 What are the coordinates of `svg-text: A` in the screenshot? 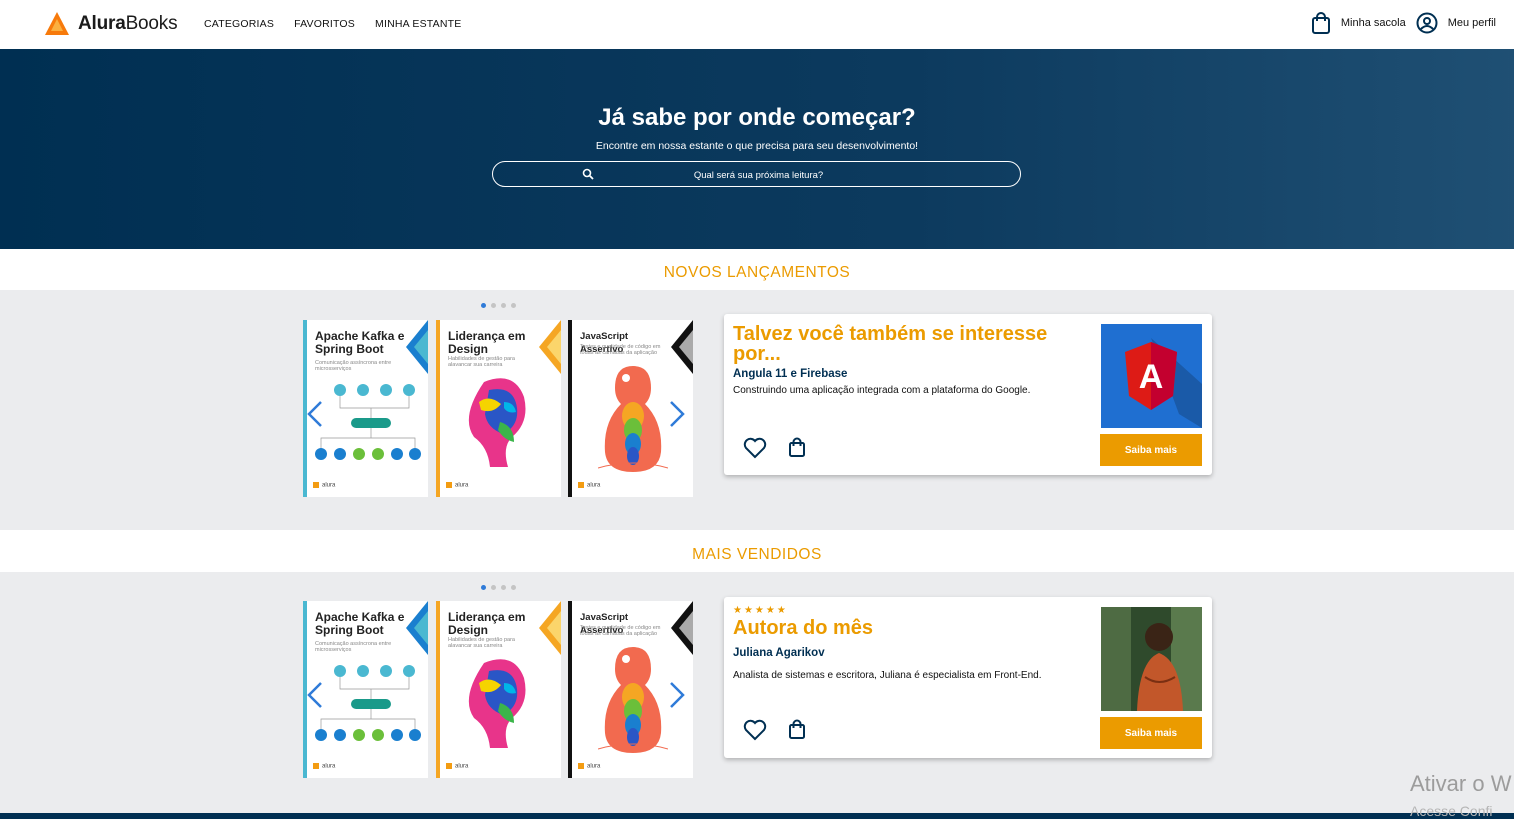 It's located at (1151, 377).